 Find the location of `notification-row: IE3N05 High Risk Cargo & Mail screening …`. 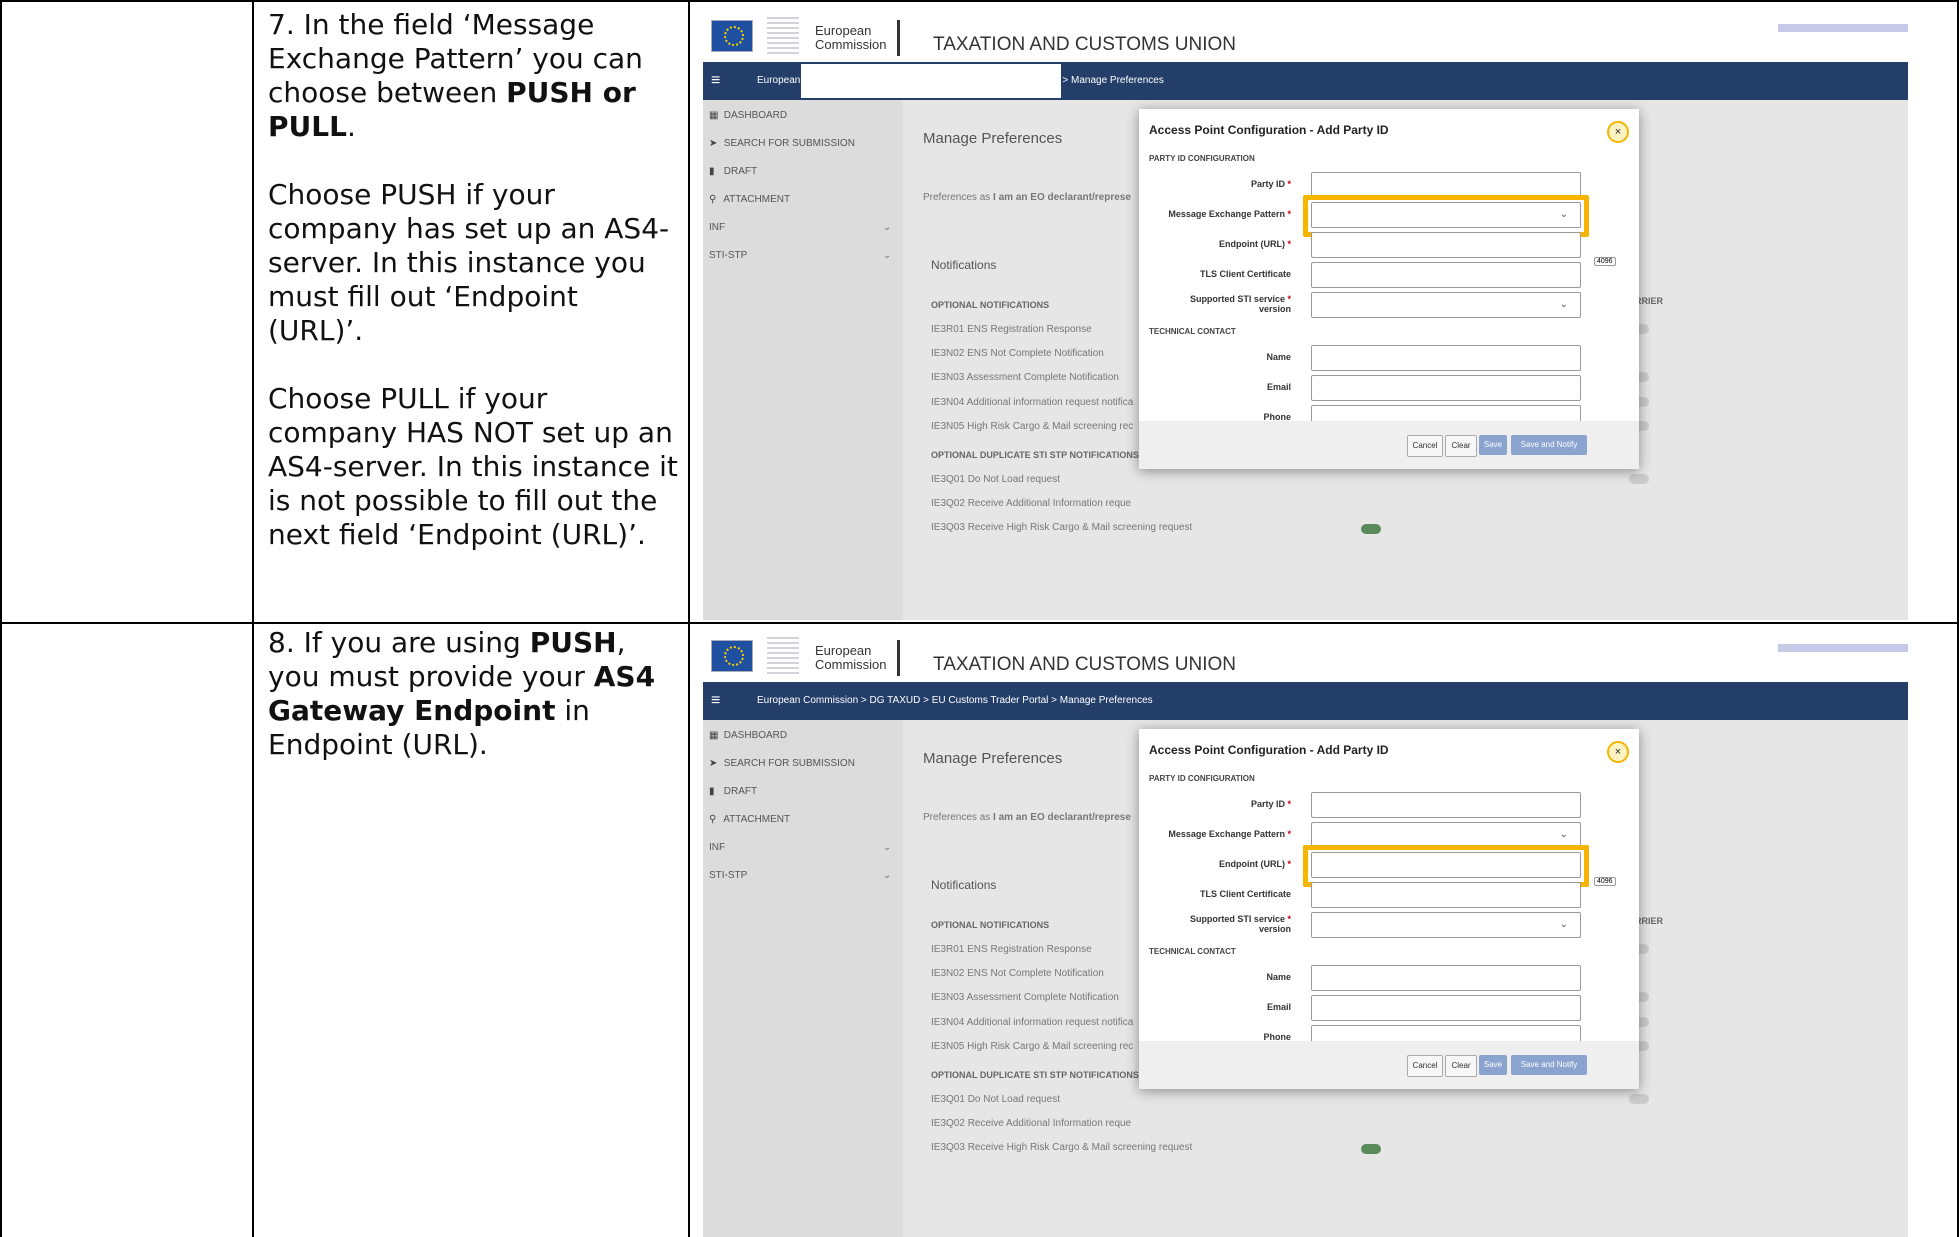

notification-row: IE3N05 High Risk Cargo & Mail screening … is located at coordinates (1032, 1046).